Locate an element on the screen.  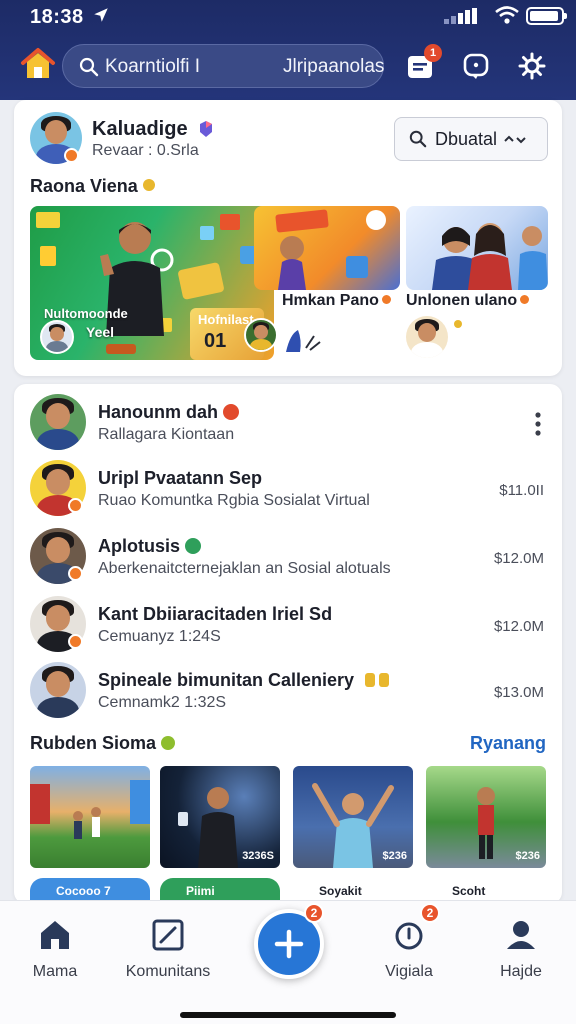
notifications-button: 1 is located at coordinates (422, 64).